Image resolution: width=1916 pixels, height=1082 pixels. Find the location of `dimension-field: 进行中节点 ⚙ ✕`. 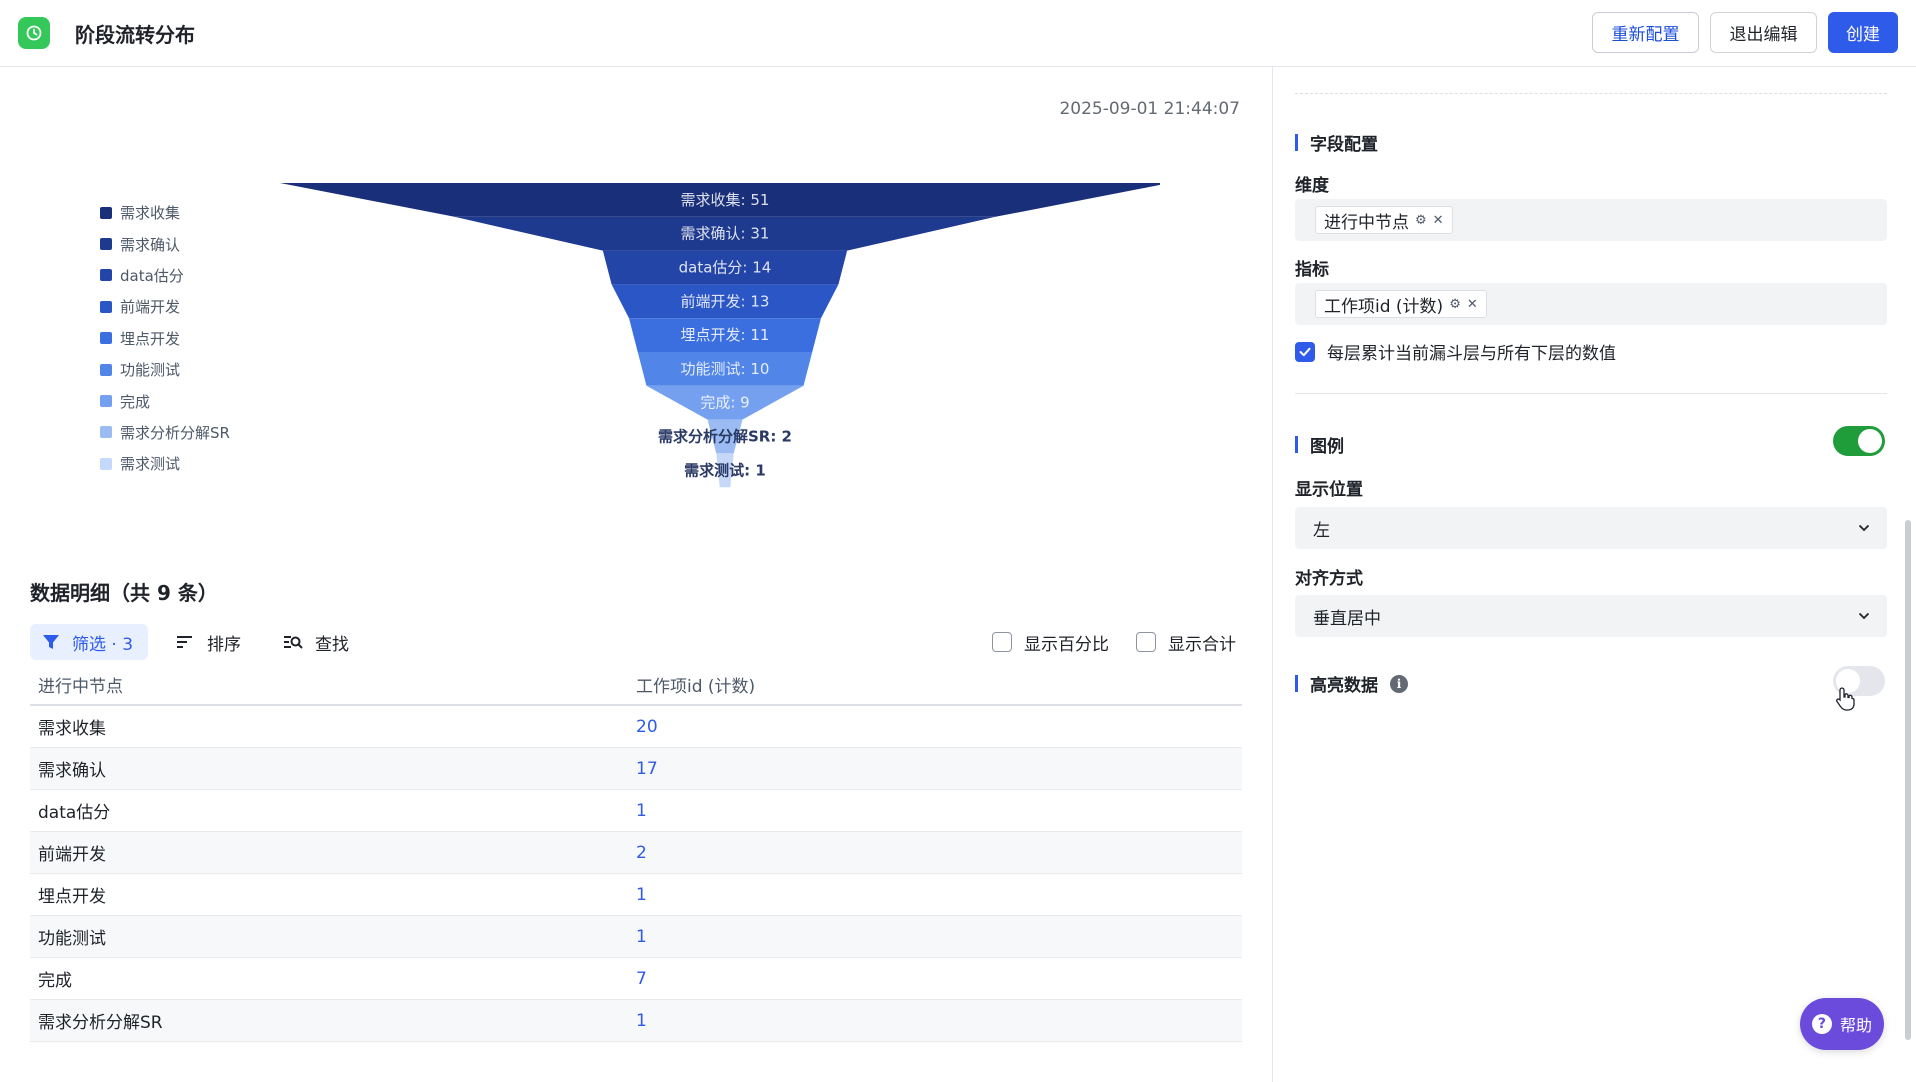

dimension-field: 进行中节点 ⚙ ✕ is located at coordinates (1591, 220).